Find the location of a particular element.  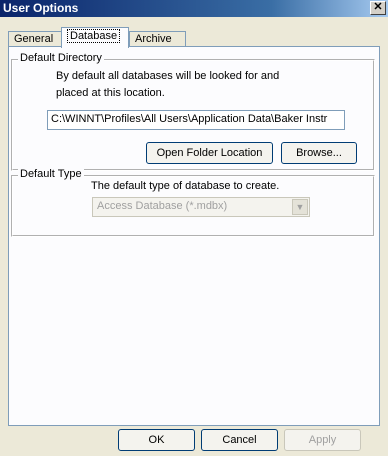

tab-general-label: General is located at coordinates (34, 39).